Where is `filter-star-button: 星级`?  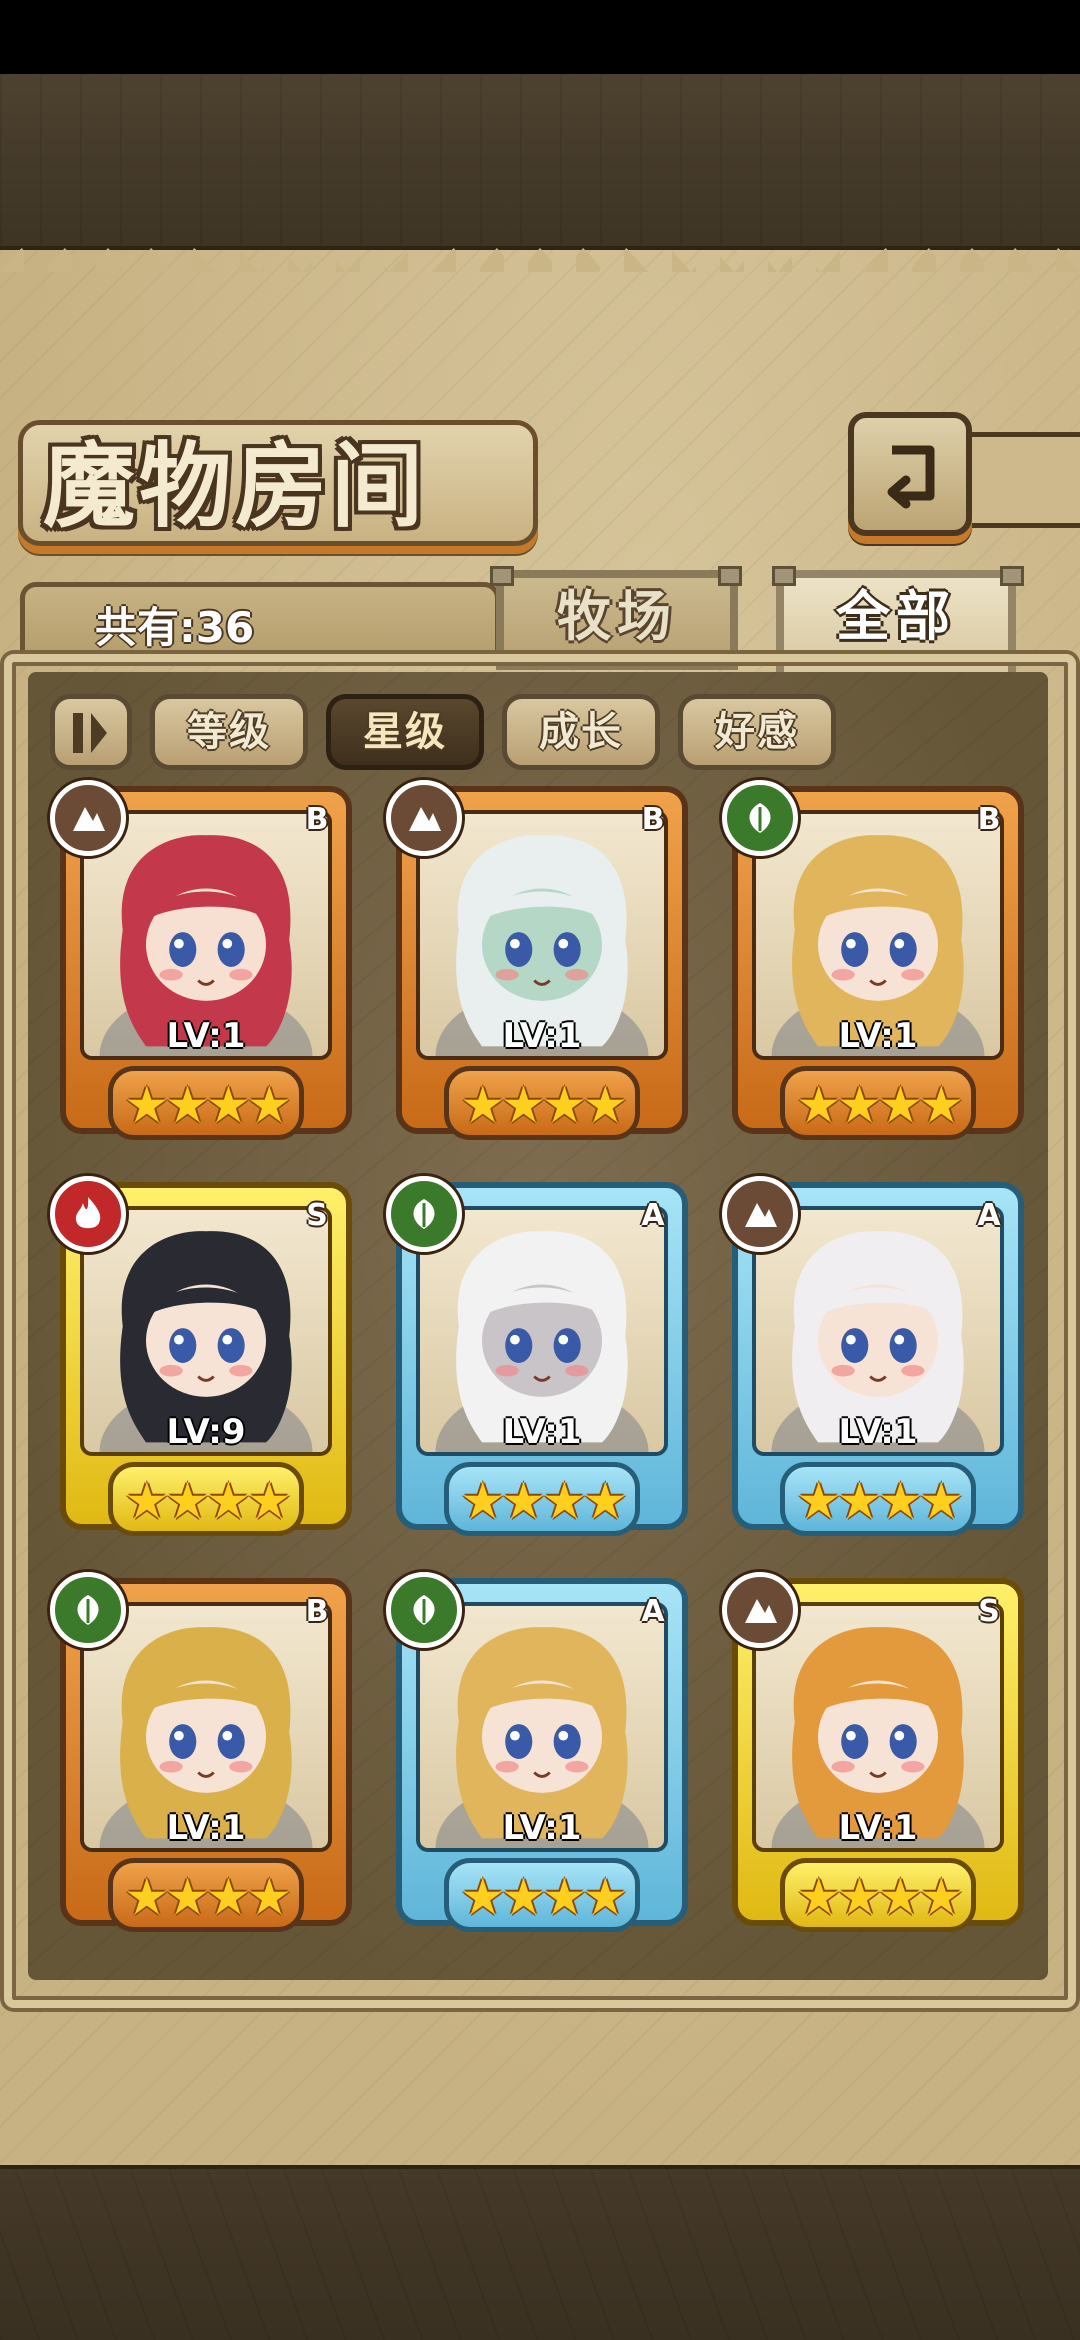
filter-star-button: 星级 is located at coordinates (405, 732).